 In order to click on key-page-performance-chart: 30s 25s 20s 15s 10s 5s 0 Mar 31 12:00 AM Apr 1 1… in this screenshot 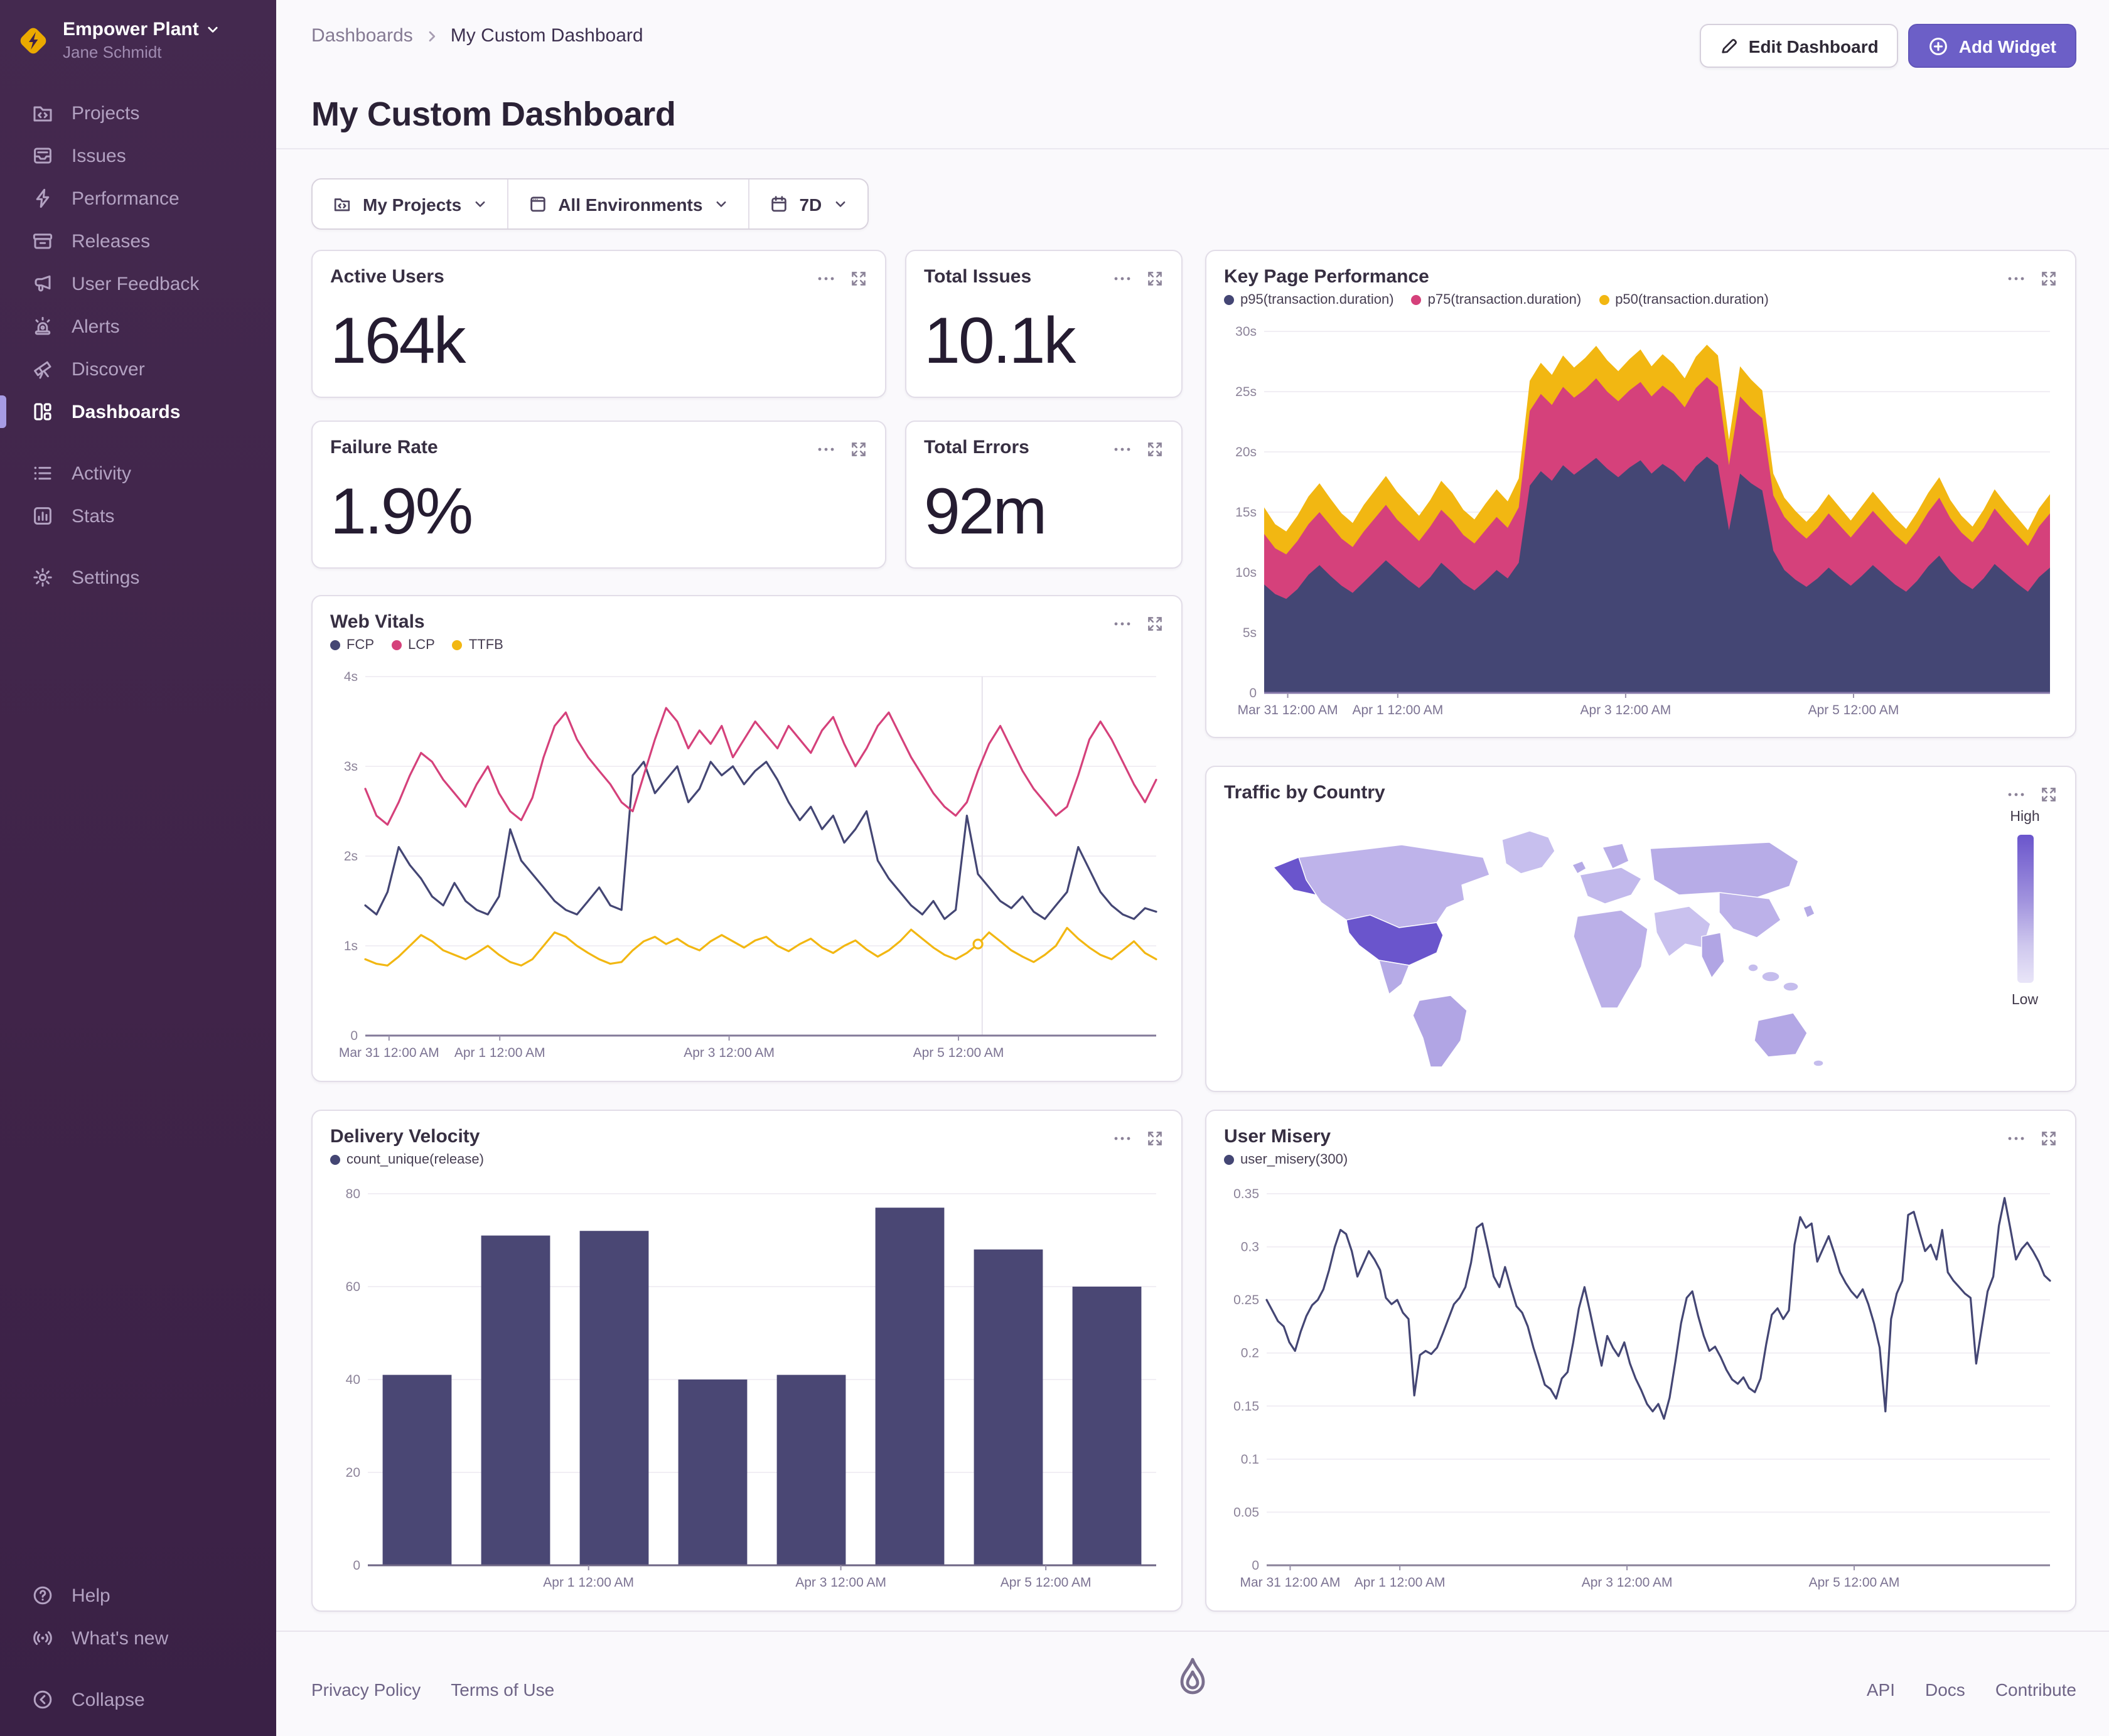, I will do `click(1642, 523)`.